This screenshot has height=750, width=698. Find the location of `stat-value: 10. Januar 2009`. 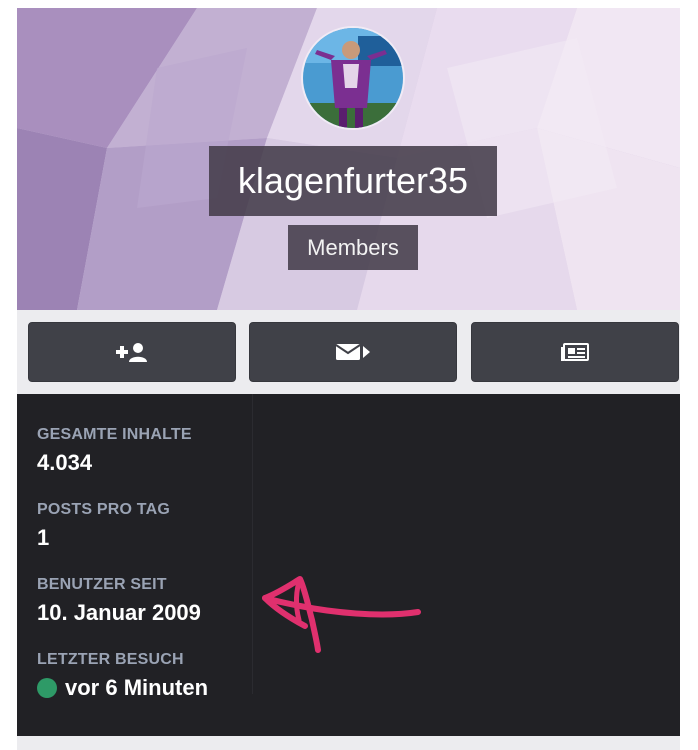

stat-value: 10. Januar 2009 is located at coordinates (119, 612).